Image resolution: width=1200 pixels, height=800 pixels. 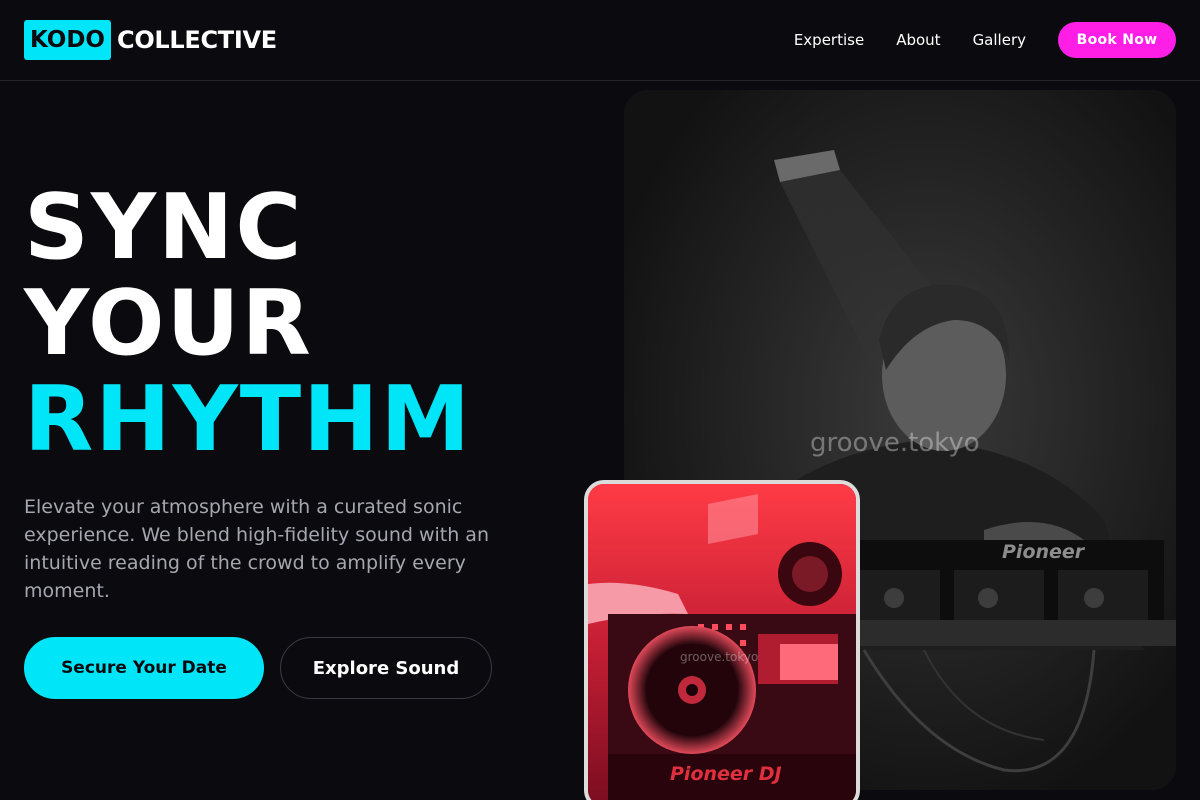 What do you see at coordinates (248, 419) in the screenshot?
I see `headline-line-3: RHYTHM` at bounding box center [248, 419].